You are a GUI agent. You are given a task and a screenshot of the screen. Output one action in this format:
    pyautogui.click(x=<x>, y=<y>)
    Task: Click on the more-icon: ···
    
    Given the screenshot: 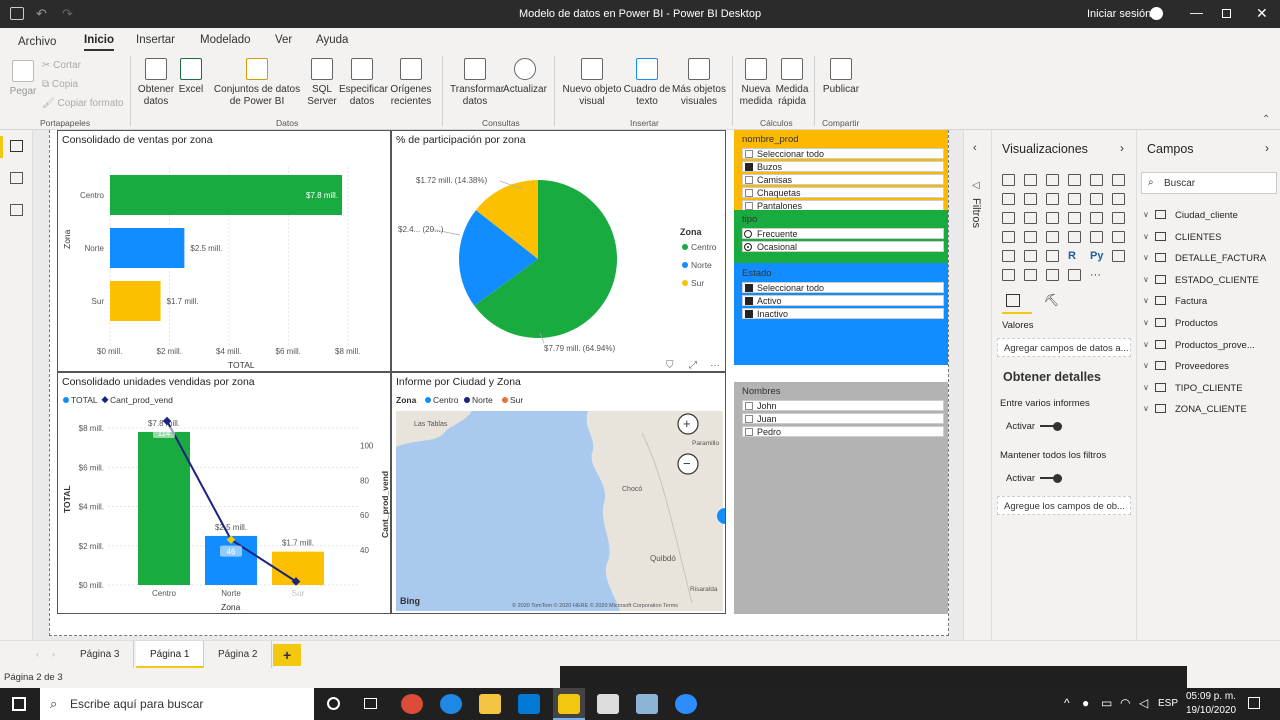 What is the action you would take?
    pyautogui.click(x=1096, y=275)
    